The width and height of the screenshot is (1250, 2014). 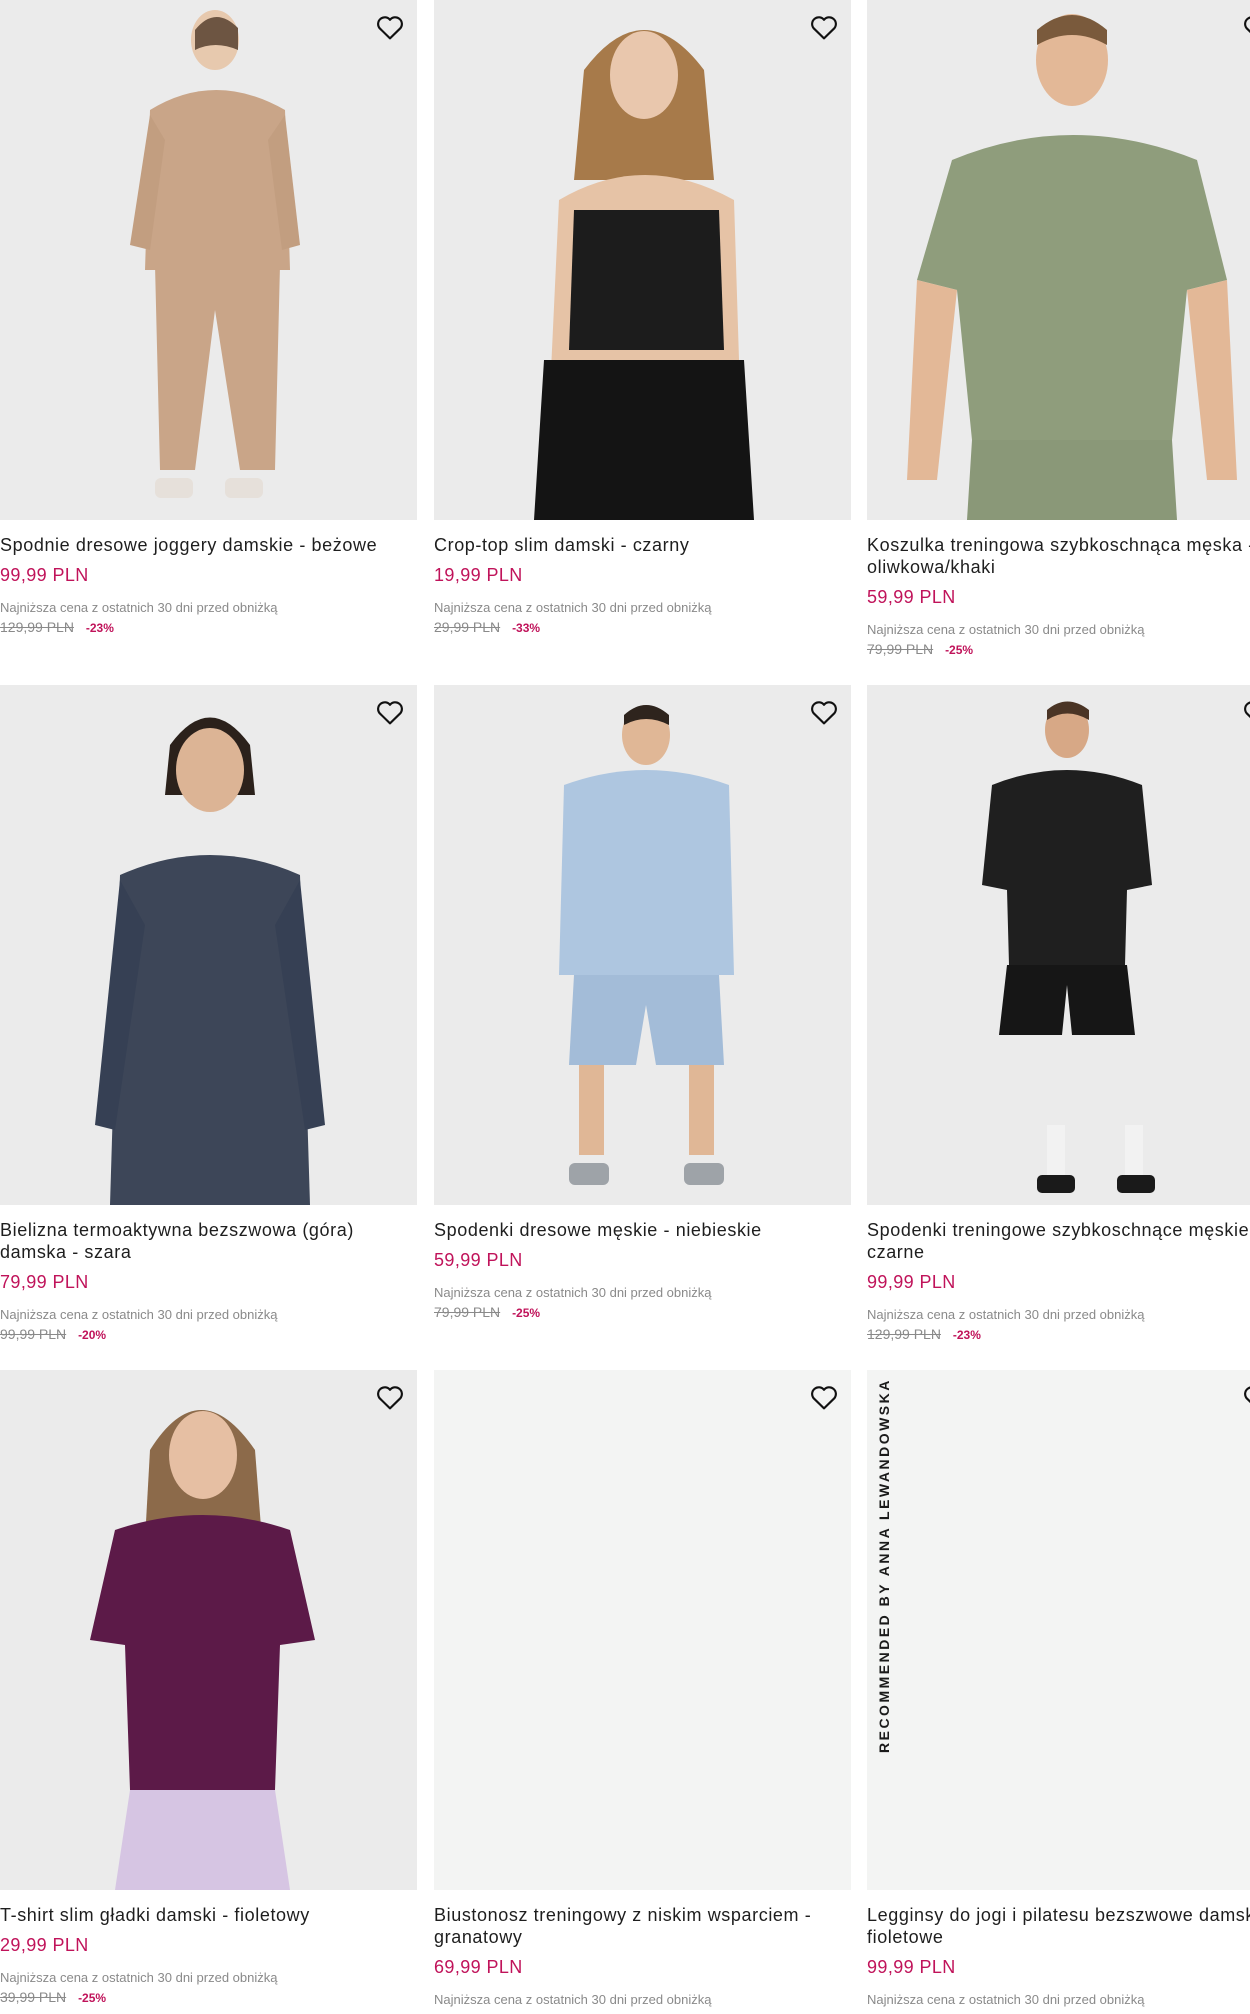 I want to click on product-photo-purple-tshirt, so click(x=202, y=1650).